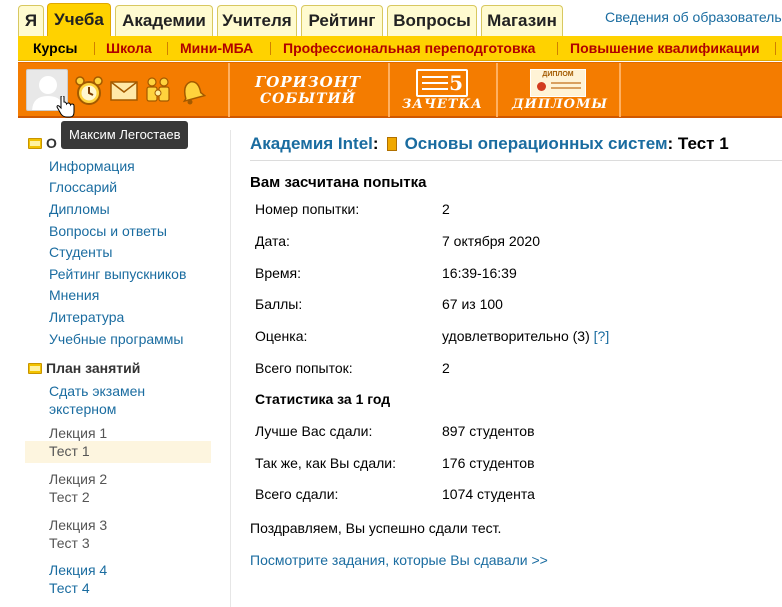 The image size is (782, 607). What do you see at coordinates (69, 451) in the screenshot?
I see `sidebar-item-test-1: Тест 1` at bounding box center [69, 451].